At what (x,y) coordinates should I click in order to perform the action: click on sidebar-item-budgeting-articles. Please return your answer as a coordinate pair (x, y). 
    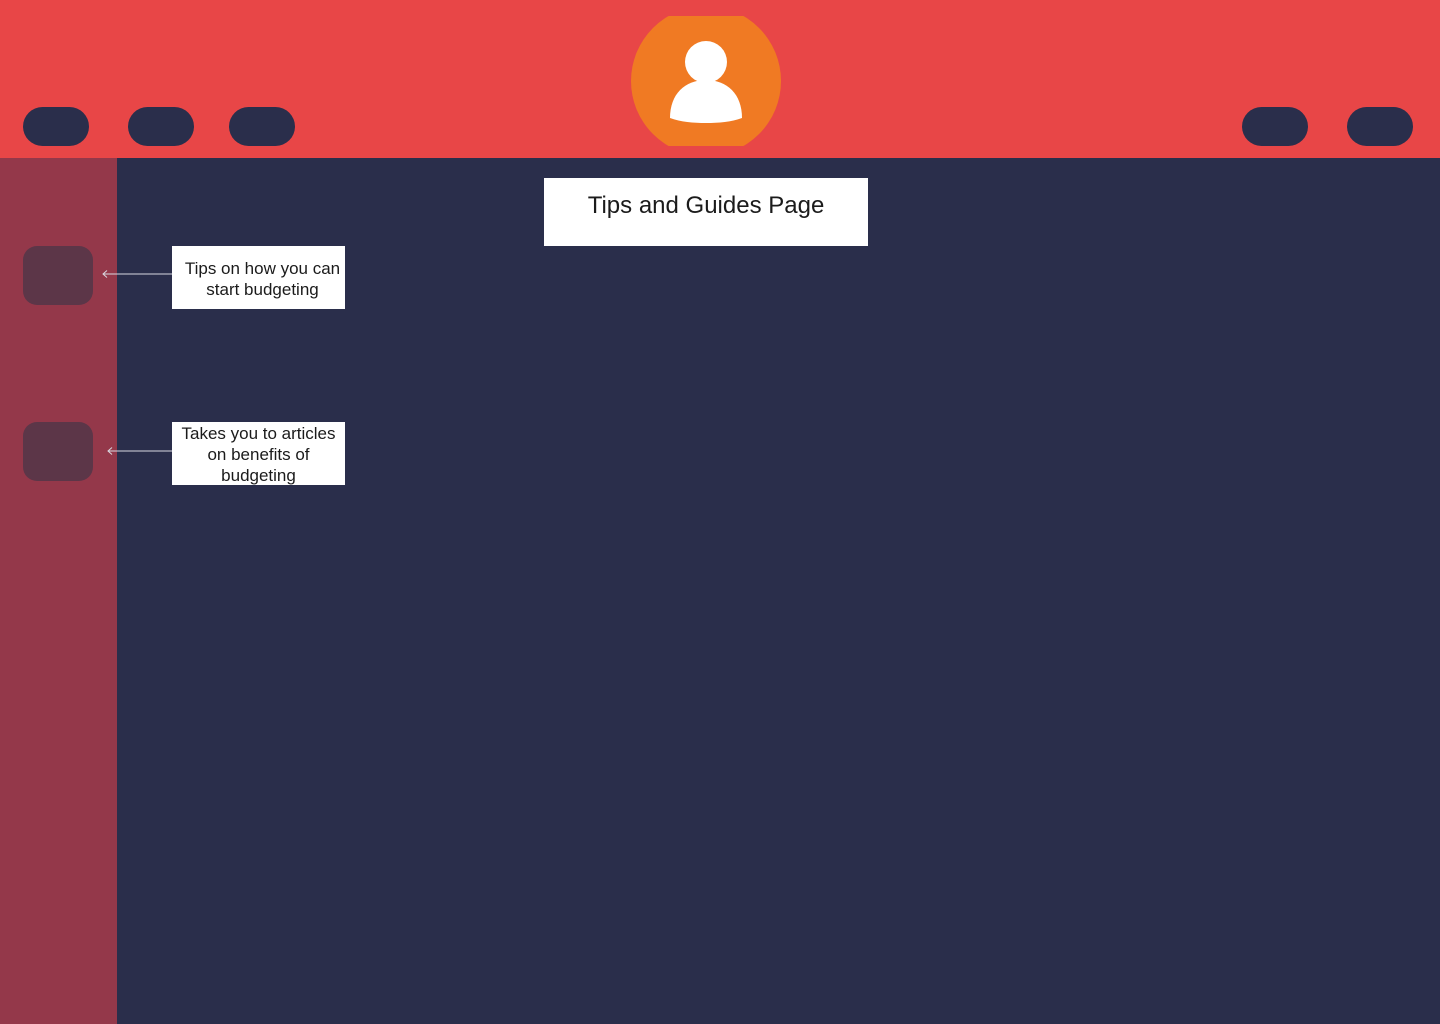
    Looking at the image, I should click on (58, 451).